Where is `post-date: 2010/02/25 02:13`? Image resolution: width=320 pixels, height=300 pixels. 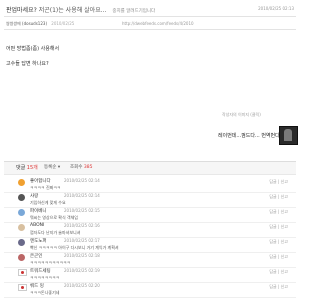
post-date: 2010/02/25 02:13 is located at coordinates (276, 8).